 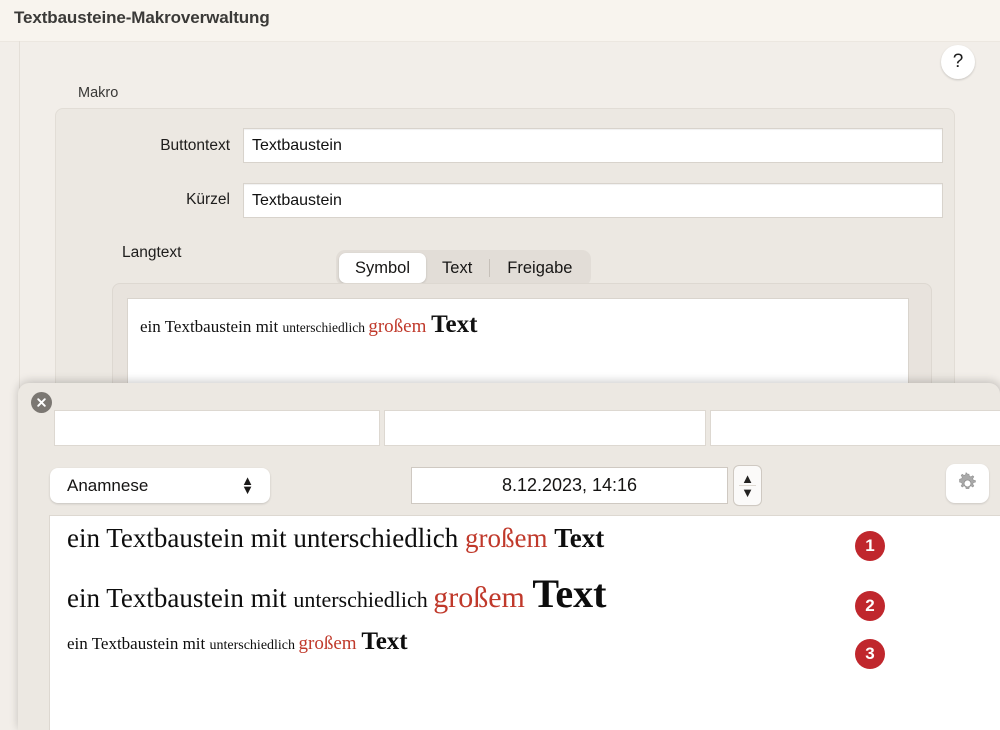 I want to click on date-stepper: ▲ ▼, so click(x=747, y=485).